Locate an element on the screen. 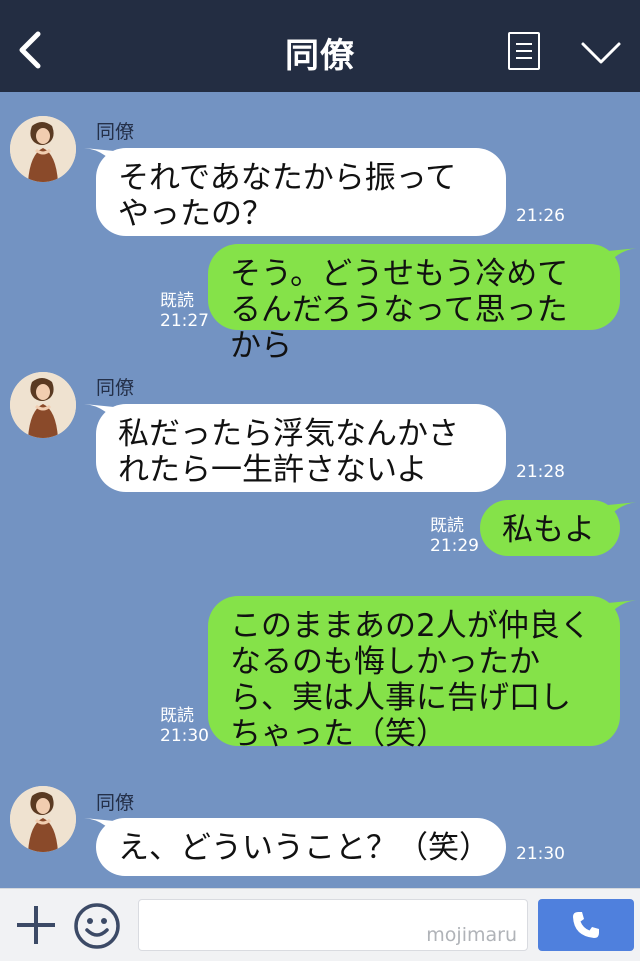 The height and width of the screenshot is (961, 640). chevron-down-icon is located at coordinates (601, 53).